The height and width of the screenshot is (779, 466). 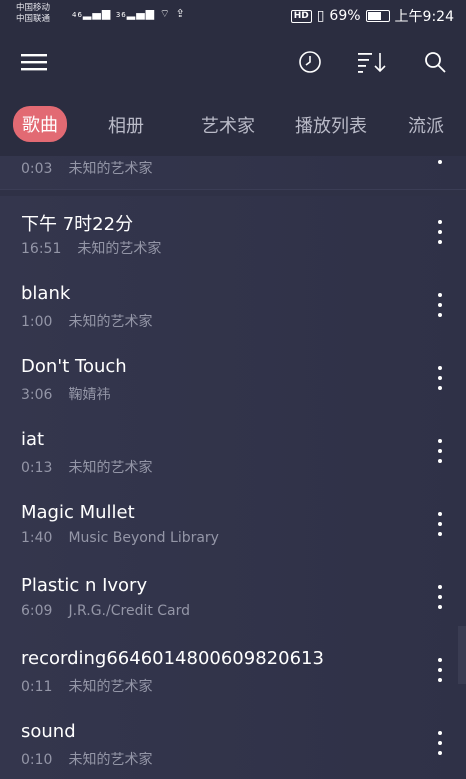 I want to click on song-meta: 1:40 Music Beyond Library, so click(x=120, y=538).